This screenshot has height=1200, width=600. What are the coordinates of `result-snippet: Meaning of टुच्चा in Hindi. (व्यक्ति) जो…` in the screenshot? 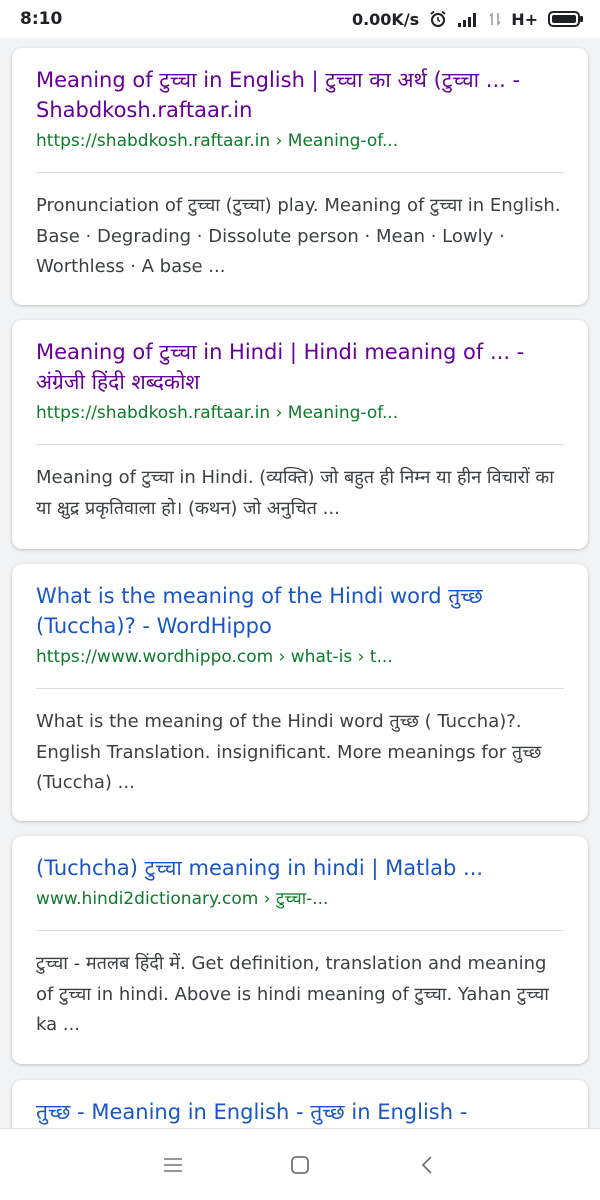 It's located at (295, 493).